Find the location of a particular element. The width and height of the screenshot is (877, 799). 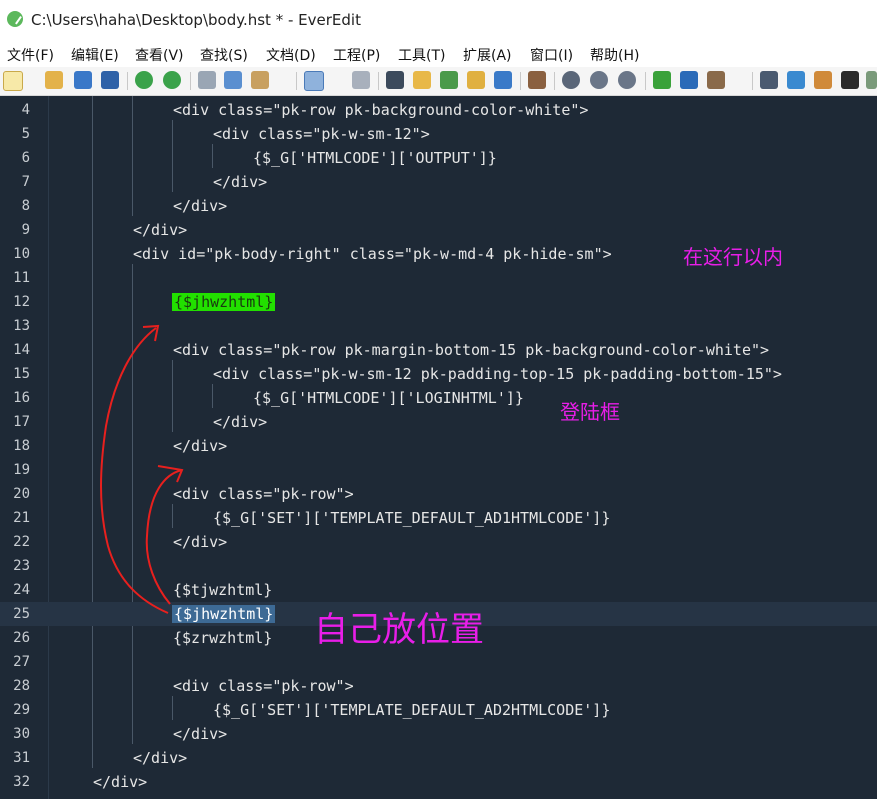

open-icon is located at coordinates (54, 80).